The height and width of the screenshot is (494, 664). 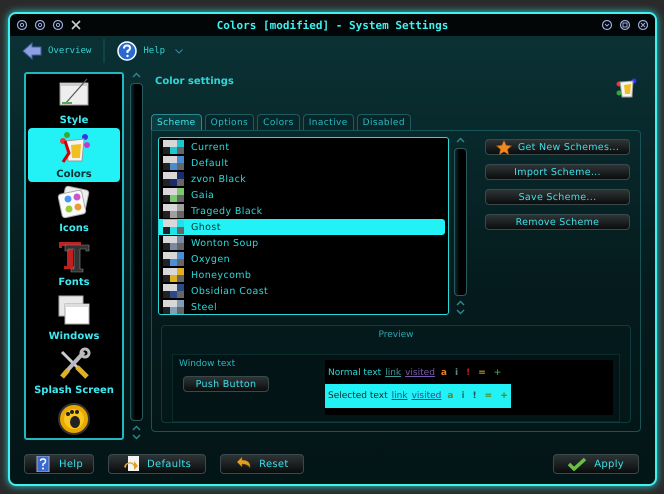 What do you see at coordinates (74, 419) in the screenshot?
I see `foot-badge-icon` at bounding box center [74, 419].